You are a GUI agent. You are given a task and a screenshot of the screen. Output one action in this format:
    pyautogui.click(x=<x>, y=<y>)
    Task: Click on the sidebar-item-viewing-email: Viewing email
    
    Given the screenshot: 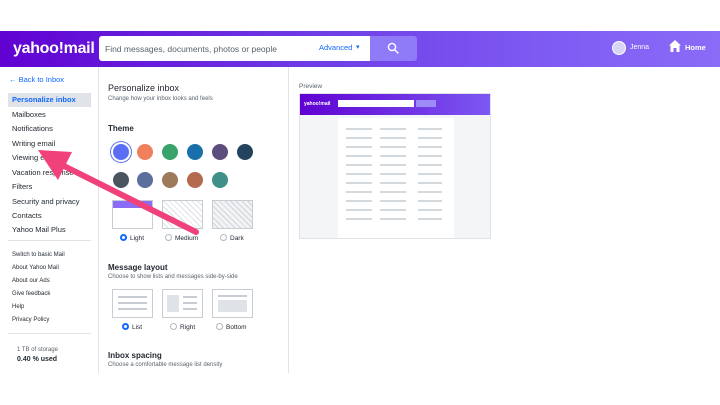 What is the action you would take?
    pyautogui.click(x=49, y=158)
    